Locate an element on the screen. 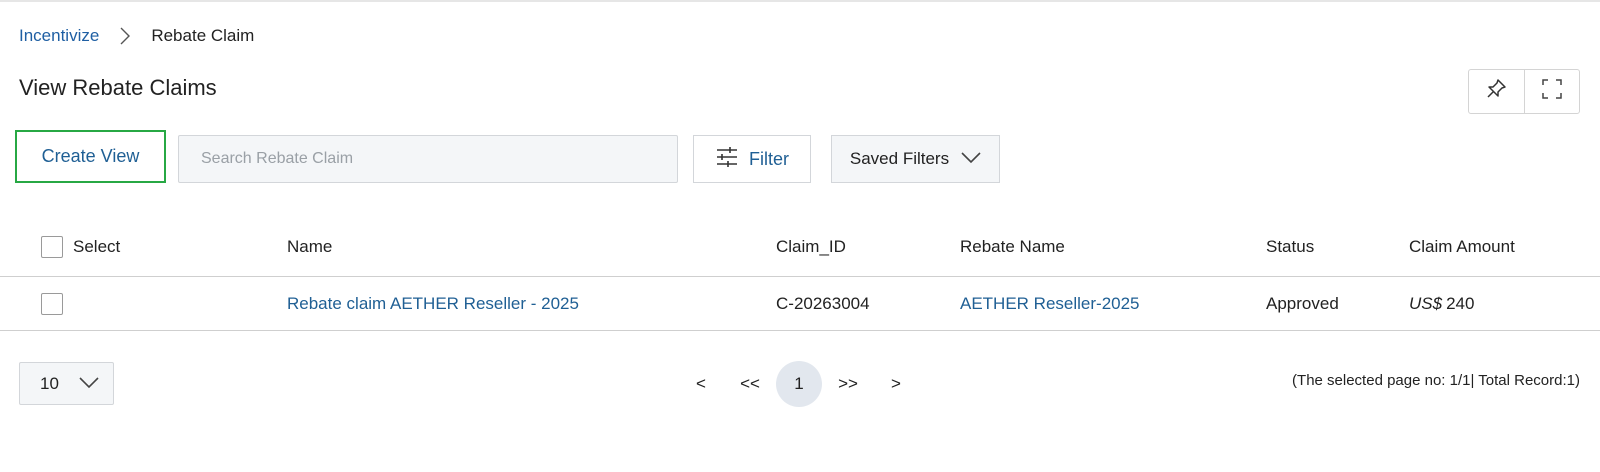  column-header-rebate-name: Rebate Name is located at coordinates (1012, 247).